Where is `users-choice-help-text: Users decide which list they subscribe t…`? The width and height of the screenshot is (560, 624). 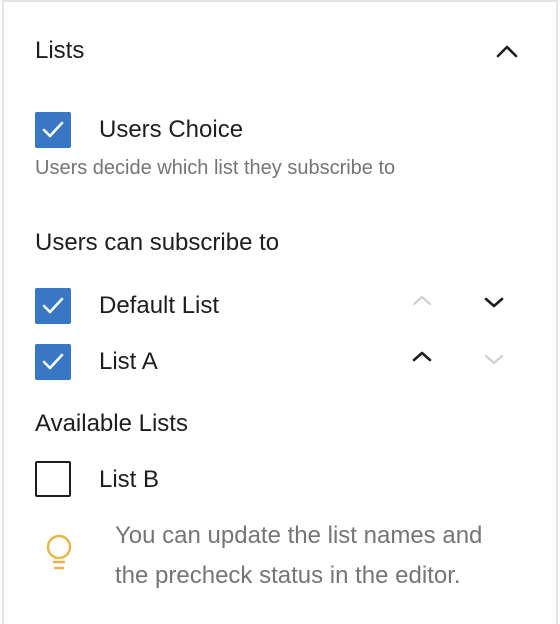 users-choice-help-text: Users decide which list they subscribe t… is located at coordinates (215, 168).